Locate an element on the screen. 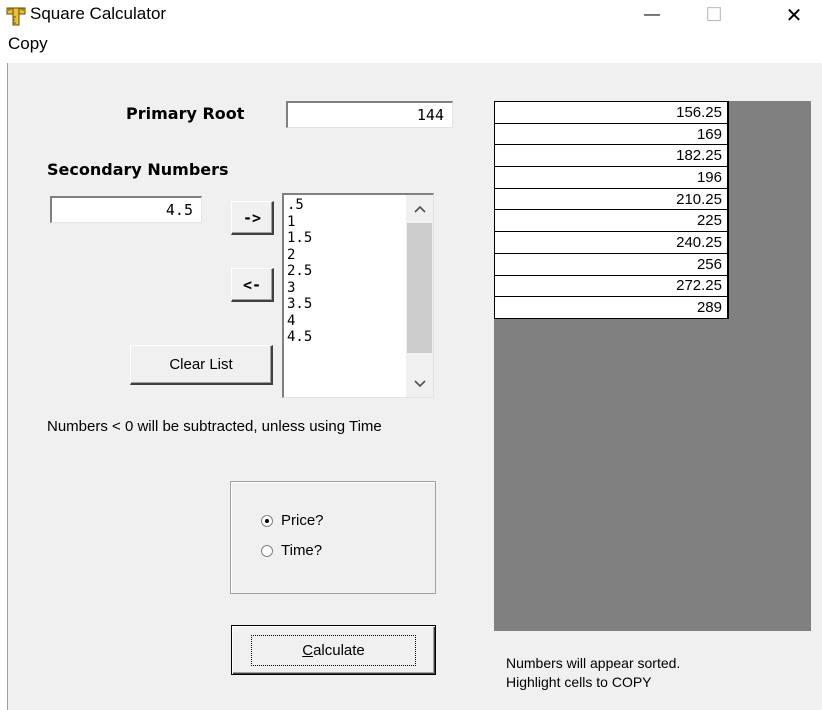 The width and height of the screenshot is (822, 710). list-item: 2 is located at coordinates (347, 255).